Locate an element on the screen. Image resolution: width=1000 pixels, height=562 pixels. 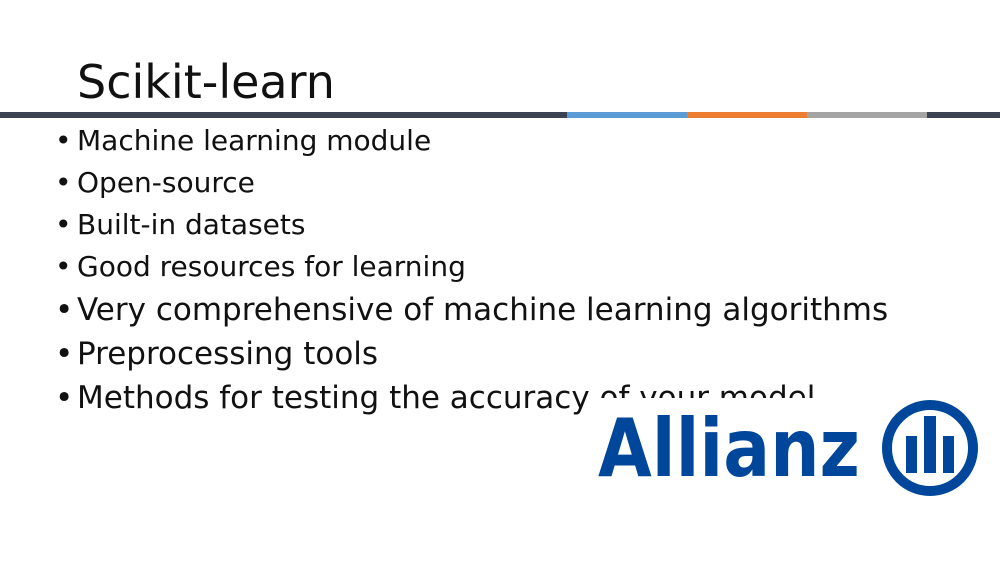
emblem-pillar-right is located at coordinates (948, 454).